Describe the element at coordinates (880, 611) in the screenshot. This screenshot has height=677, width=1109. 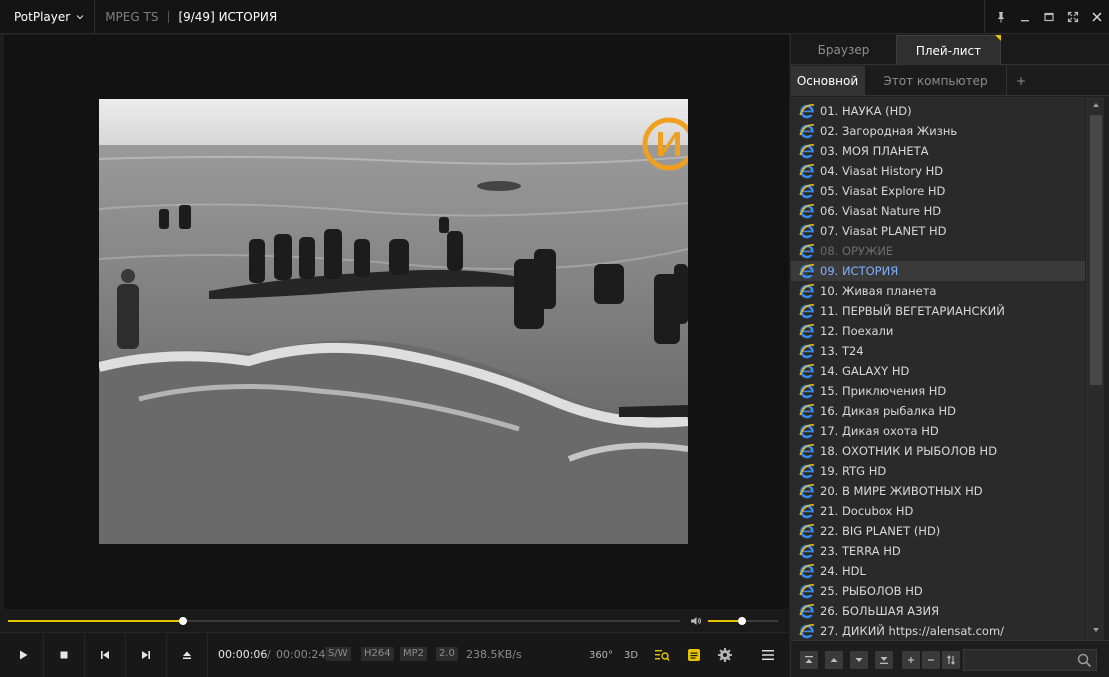
I see `playlist-item-label: 26. БОЛЬШАЯ АЗИЯ` at that location.